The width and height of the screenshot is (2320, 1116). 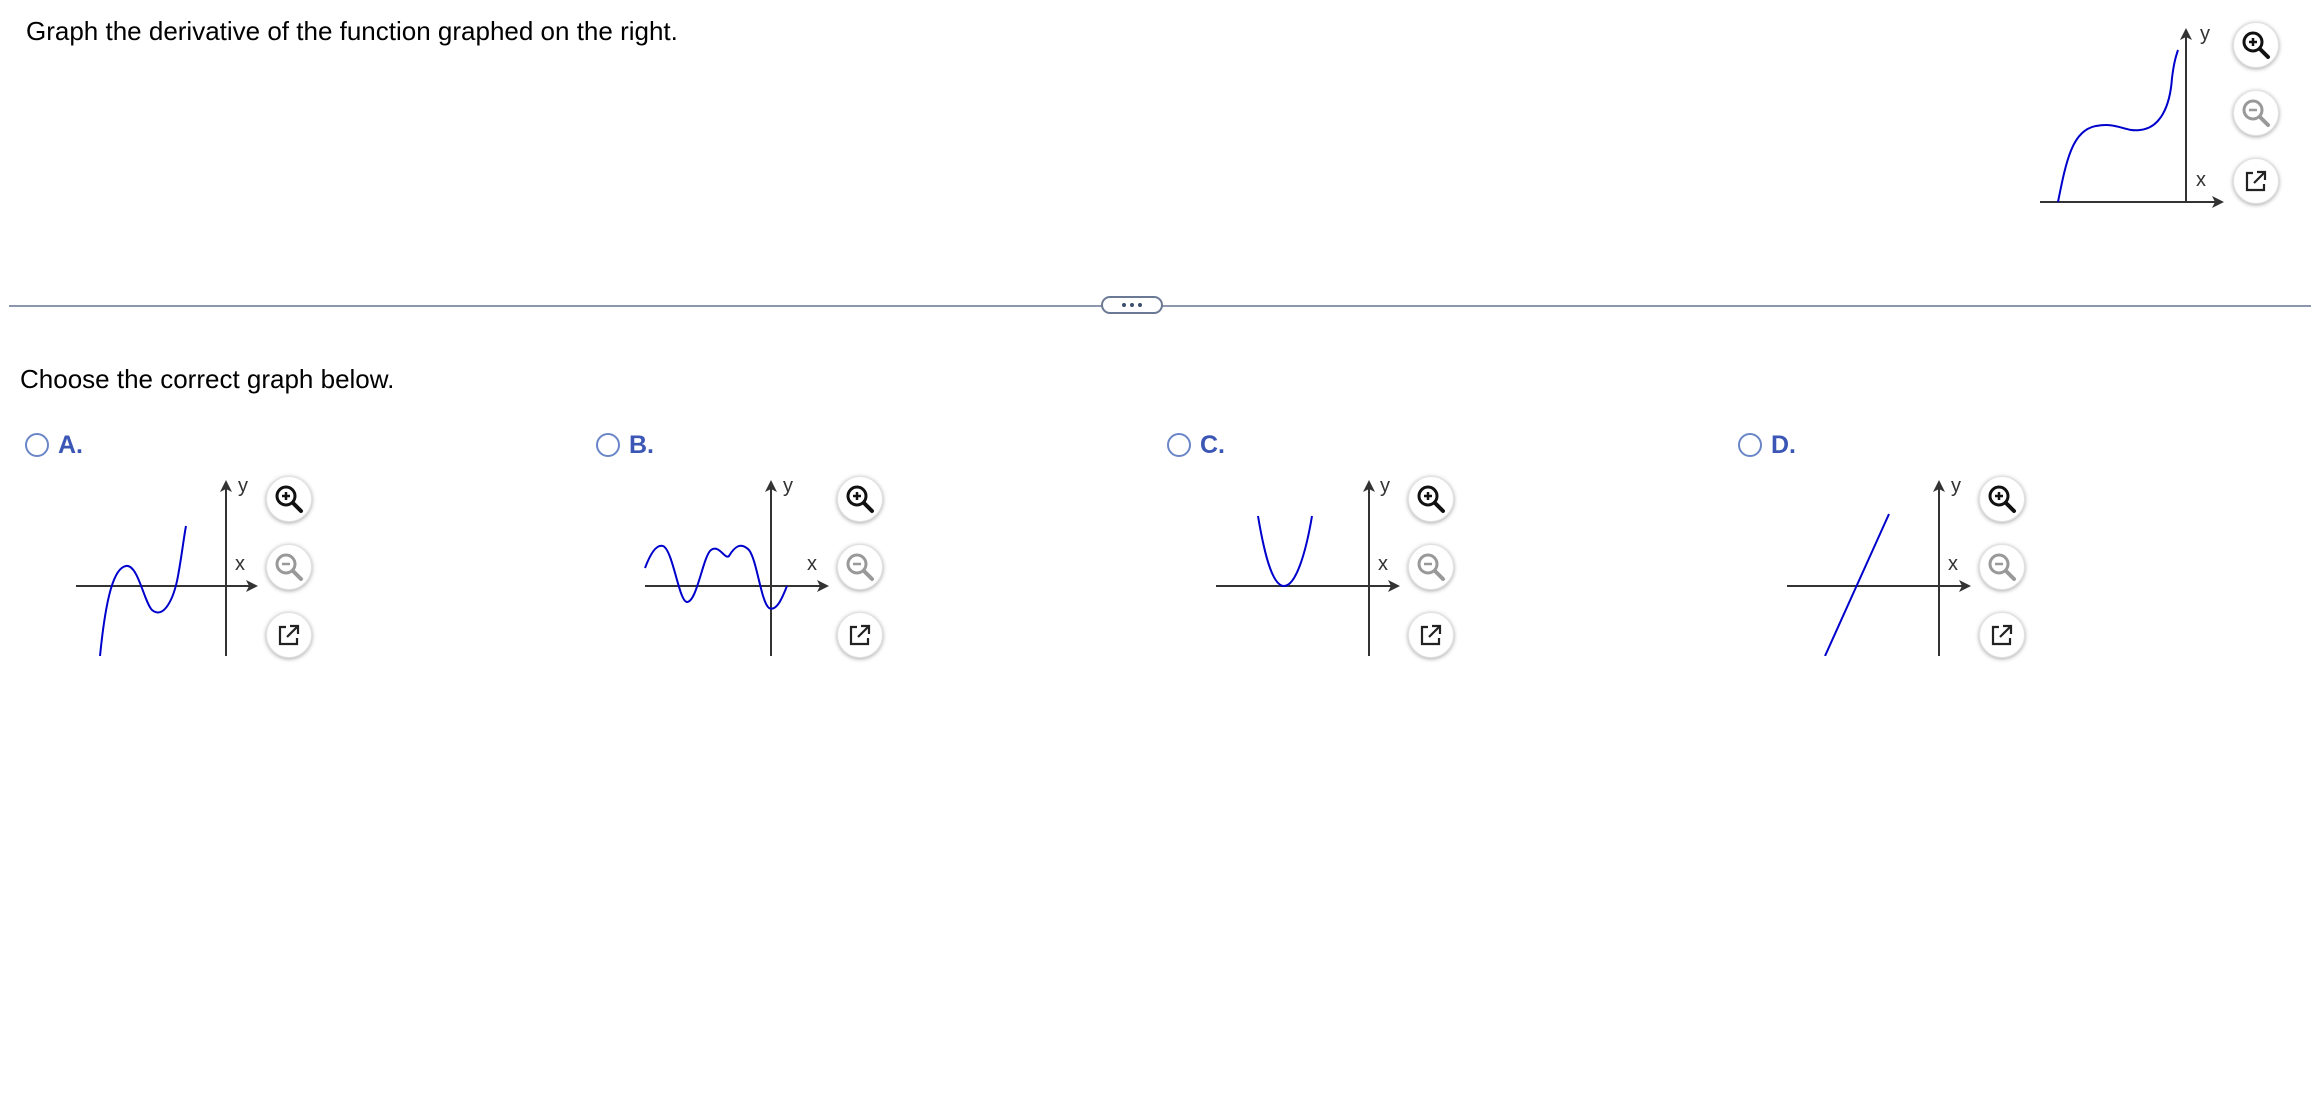 I want to click on choice-b-popout-button, so click(x=860, y=635).